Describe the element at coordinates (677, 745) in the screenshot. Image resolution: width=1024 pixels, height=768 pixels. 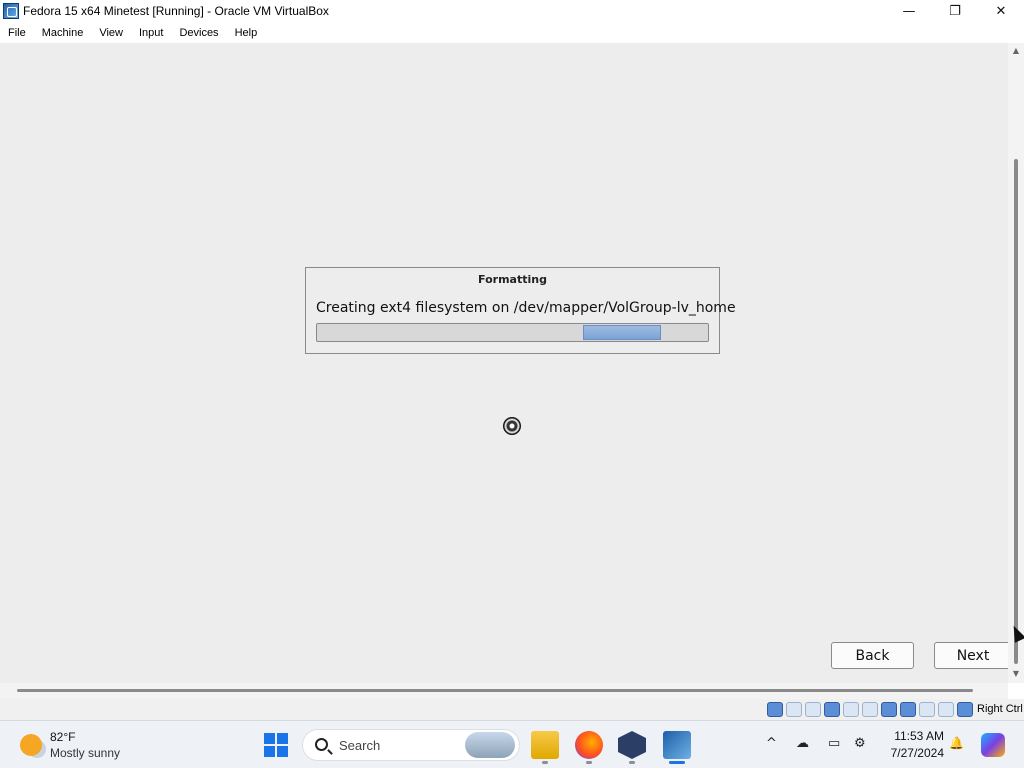
I see `fedora-vm-icon` at that location.